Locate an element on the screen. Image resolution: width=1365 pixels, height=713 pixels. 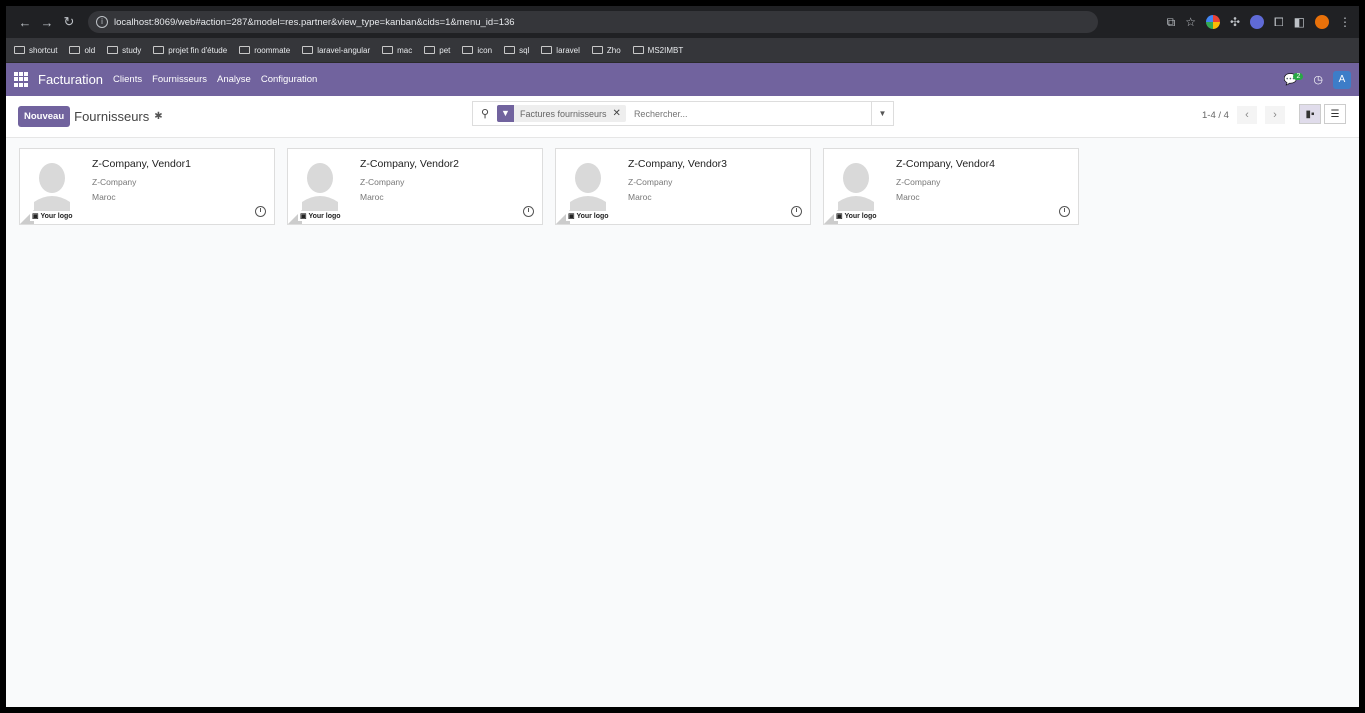
activity-clock-icon: ◷ is located at coordinates (1318, 79).